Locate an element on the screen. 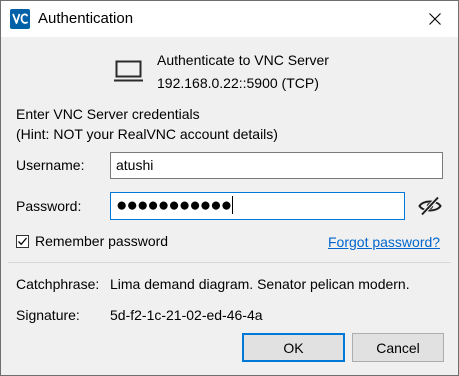 This screenshot has width=459, height=376. catchphrase-label: Catchphrase: is located at coordinates (58, 284).